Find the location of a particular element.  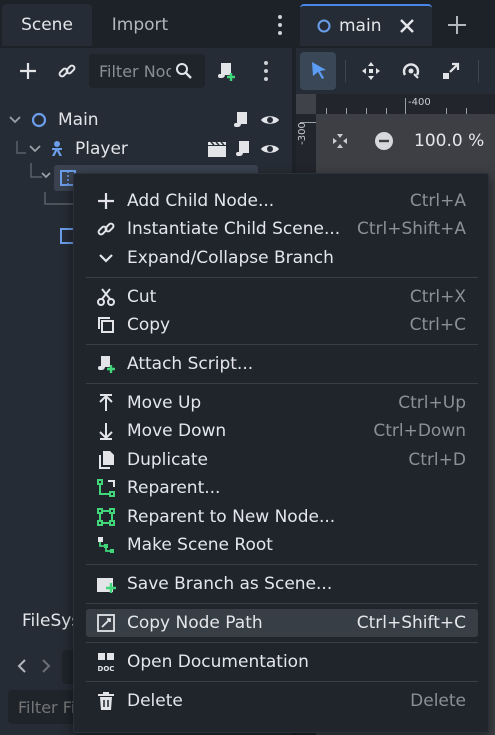

scene-root-icon is located at coordinates (106, 545).